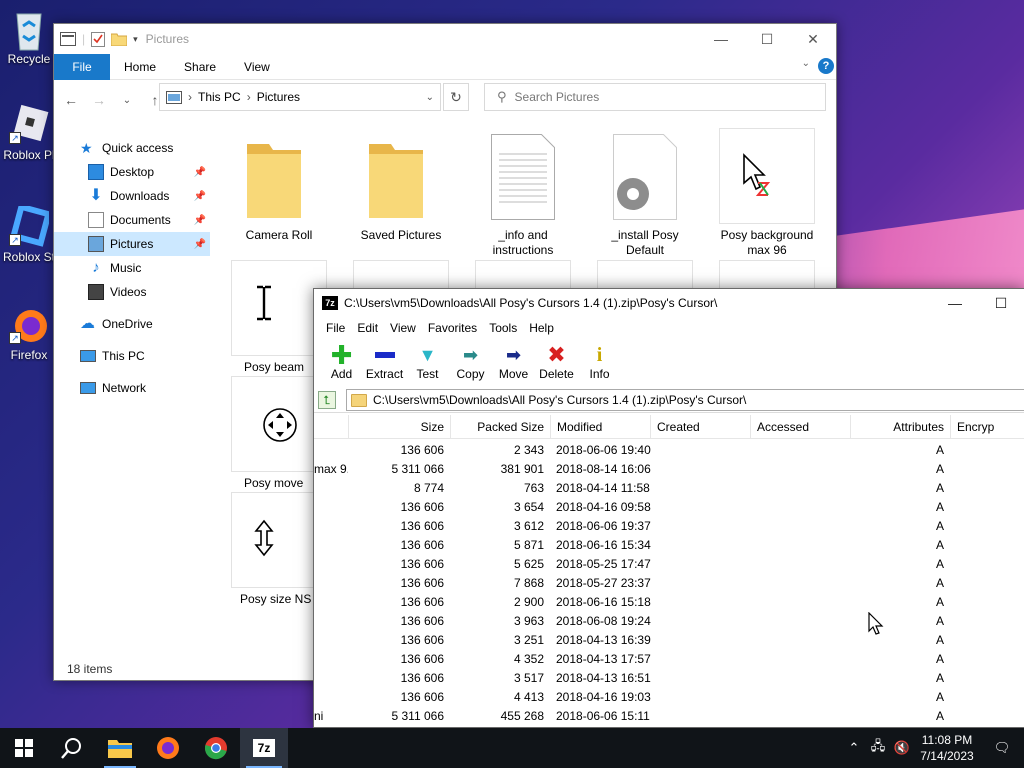  What do you see at coordinates (327, 399) in the screenshot?
I see `up-folder-icon: ⮤` at bounding box center [327, 399].